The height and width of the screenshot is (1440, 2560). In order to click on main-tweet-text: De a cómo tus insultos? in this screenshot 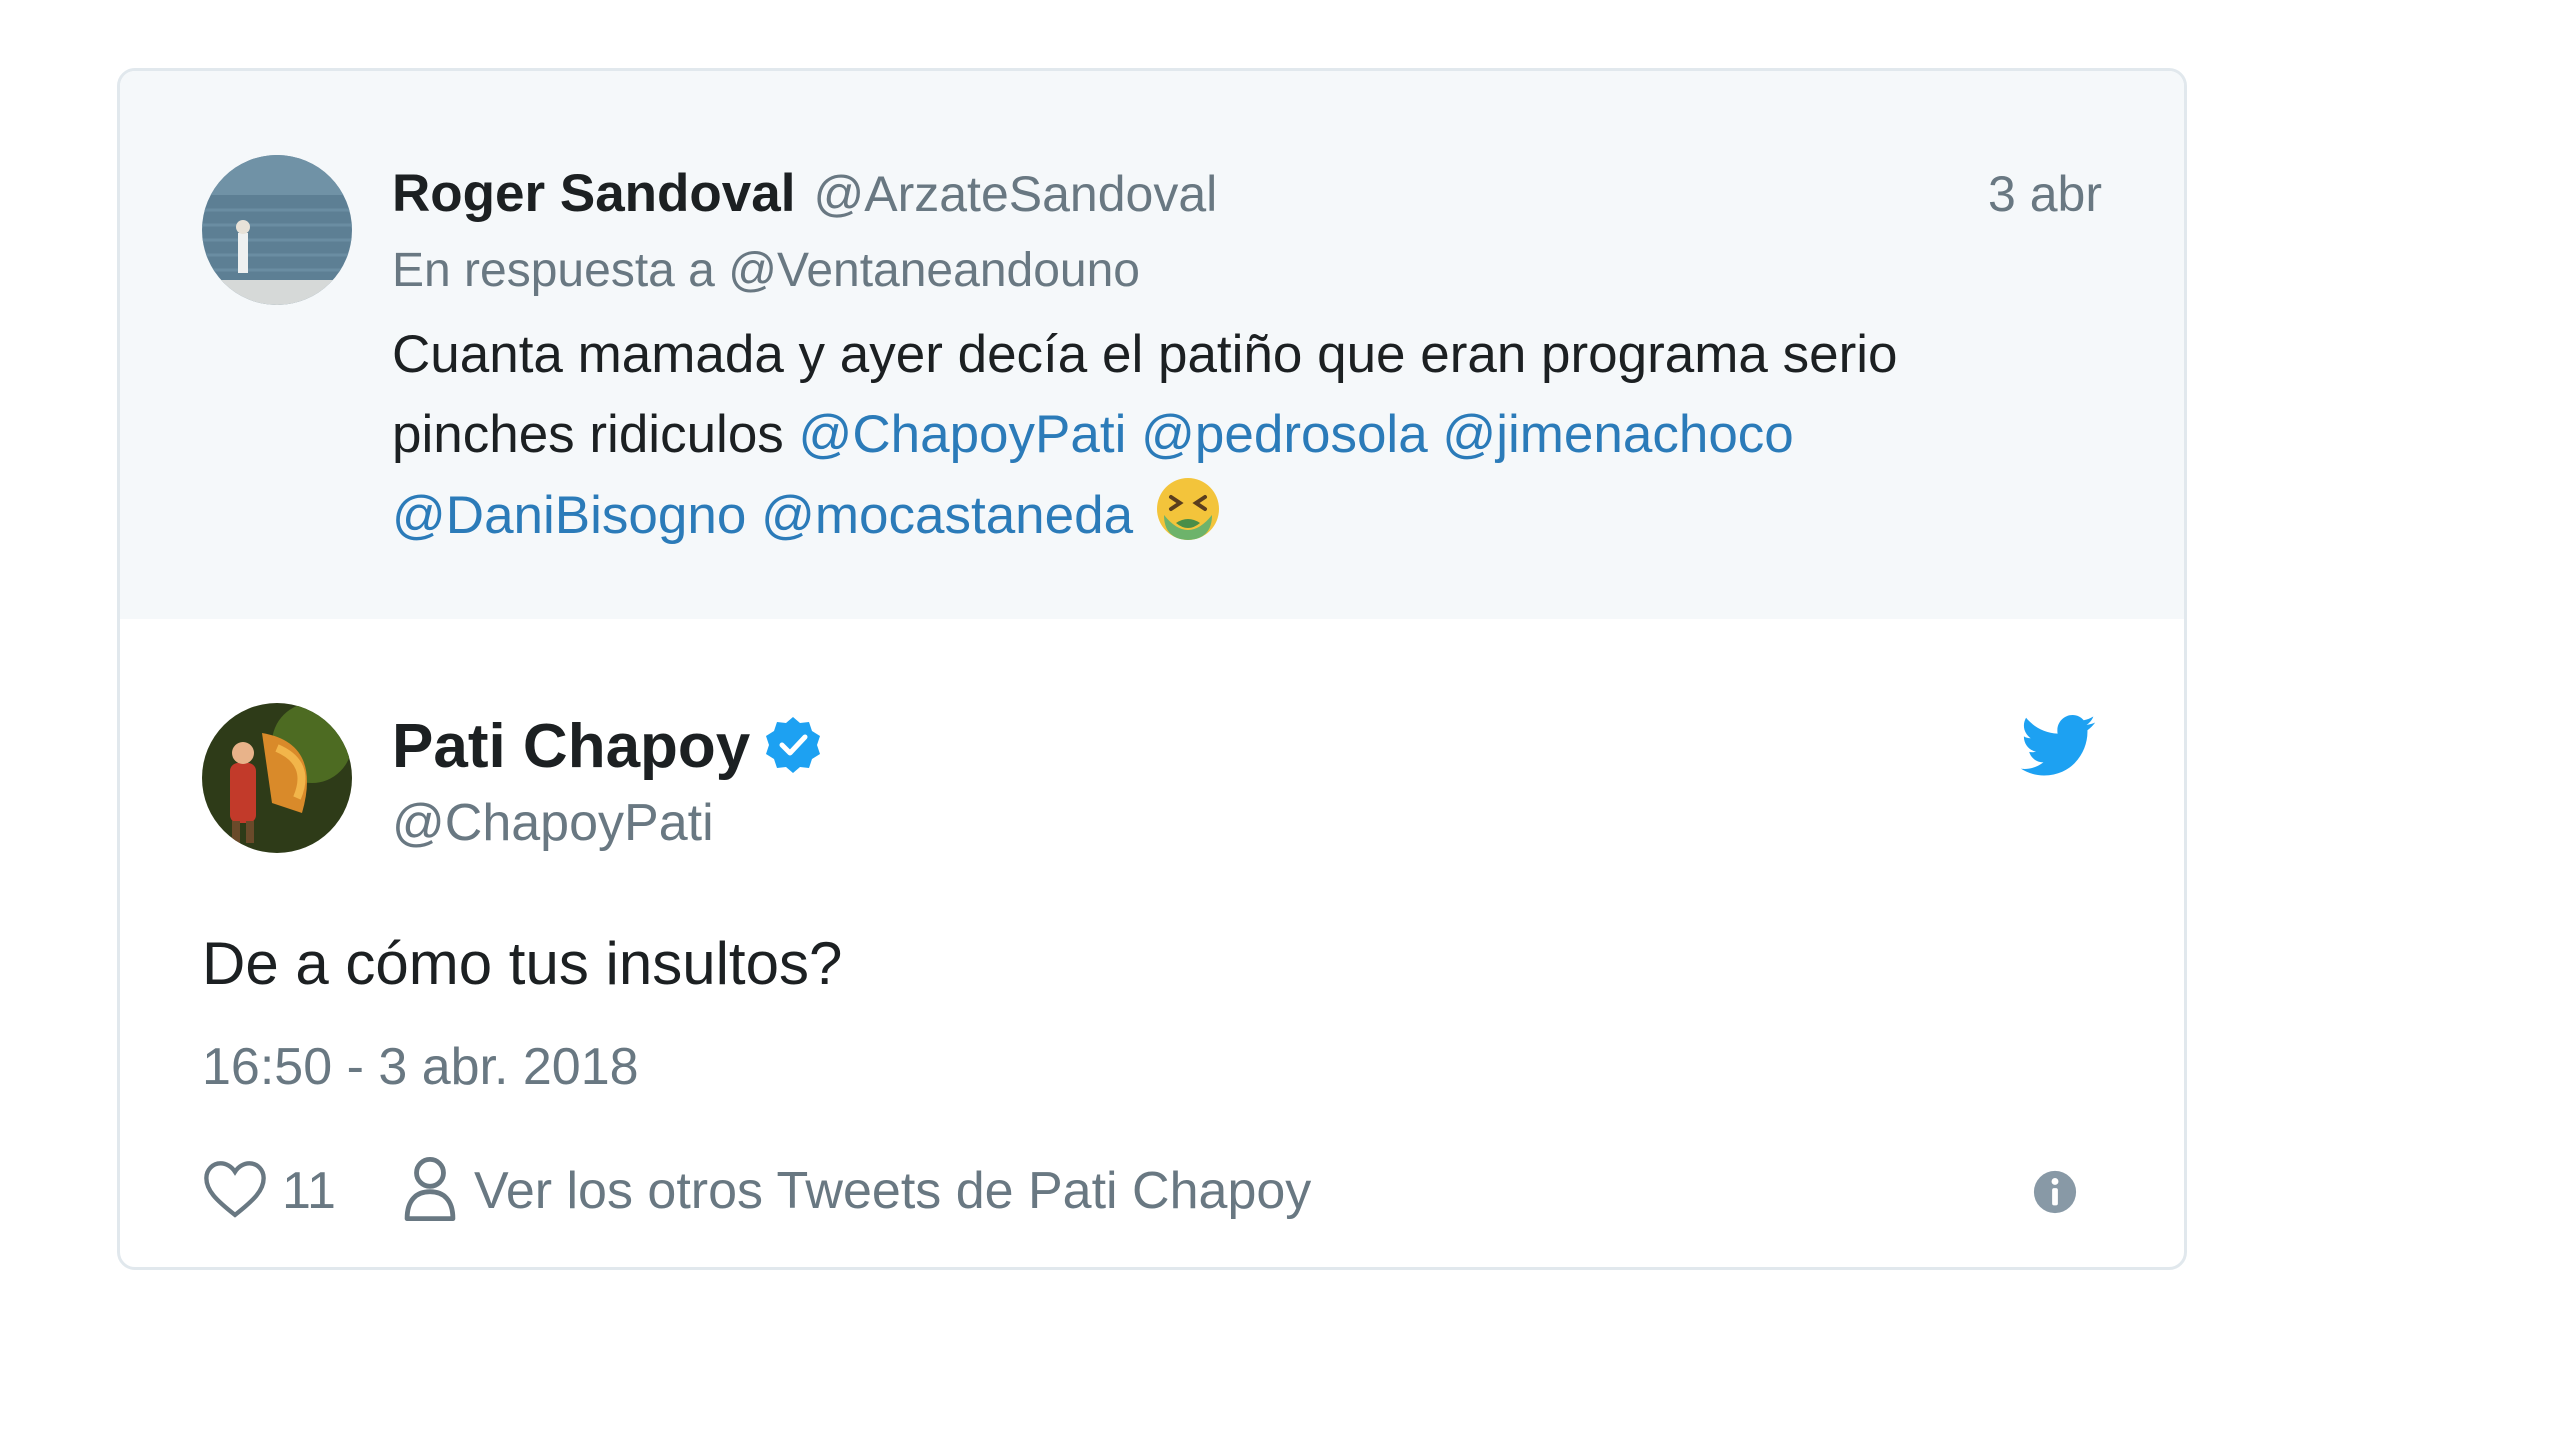, I will do `click(522, 963)`.